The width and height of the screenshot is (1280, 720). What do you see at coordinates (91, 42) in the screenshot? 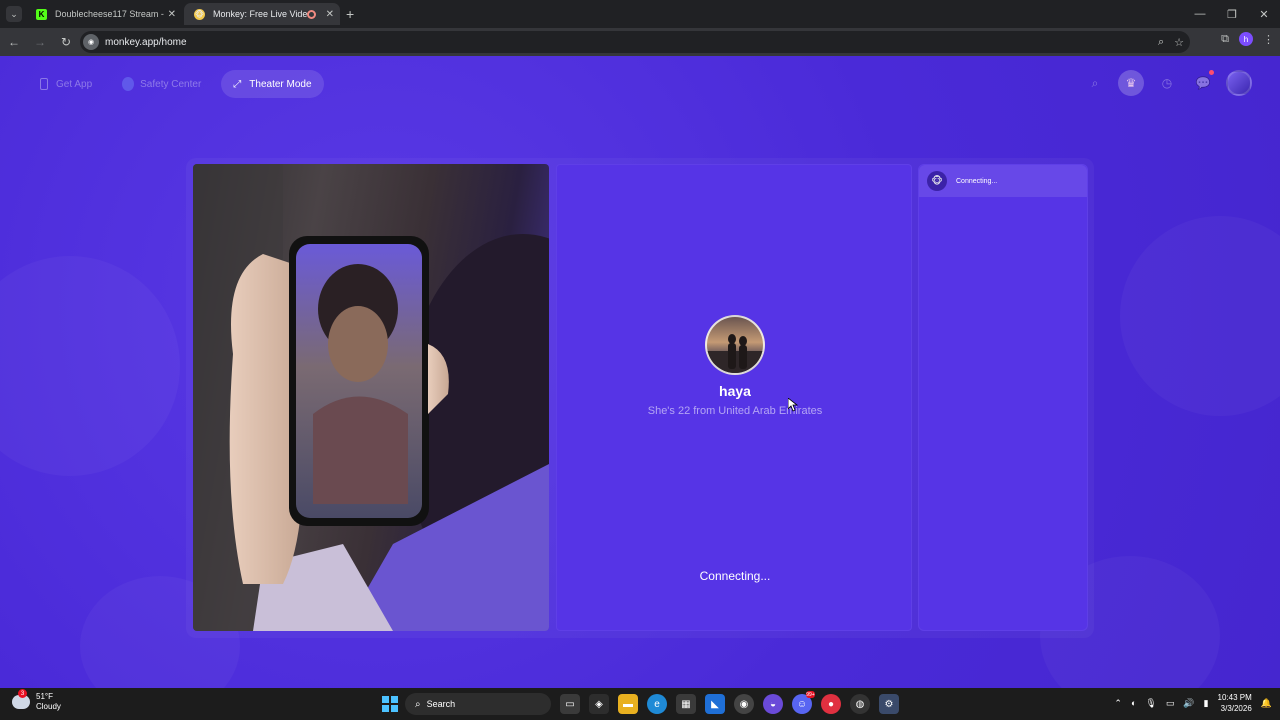
I see `site-info-icon: ◉` at bounding box center [91, 42].